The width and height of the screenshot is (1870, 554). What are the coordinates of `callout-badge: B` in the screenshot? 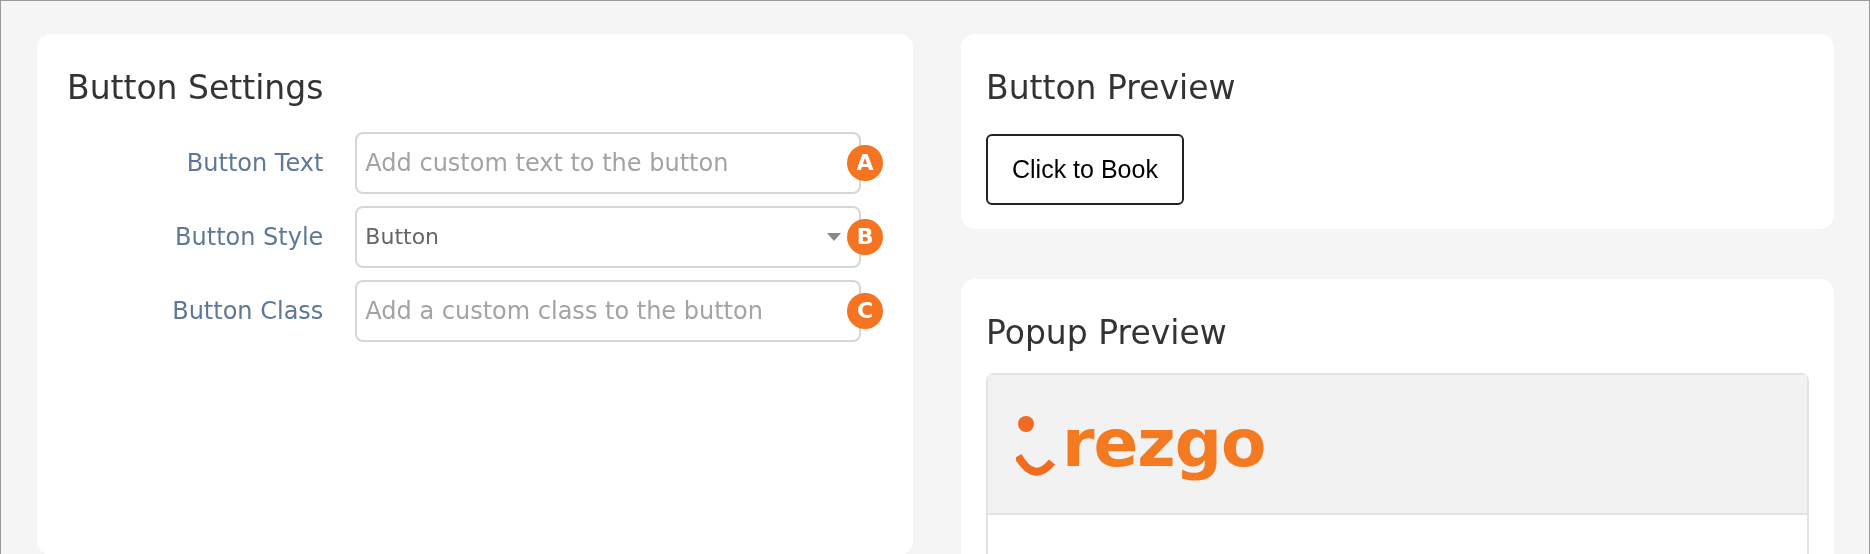 It's located at (865, 236).